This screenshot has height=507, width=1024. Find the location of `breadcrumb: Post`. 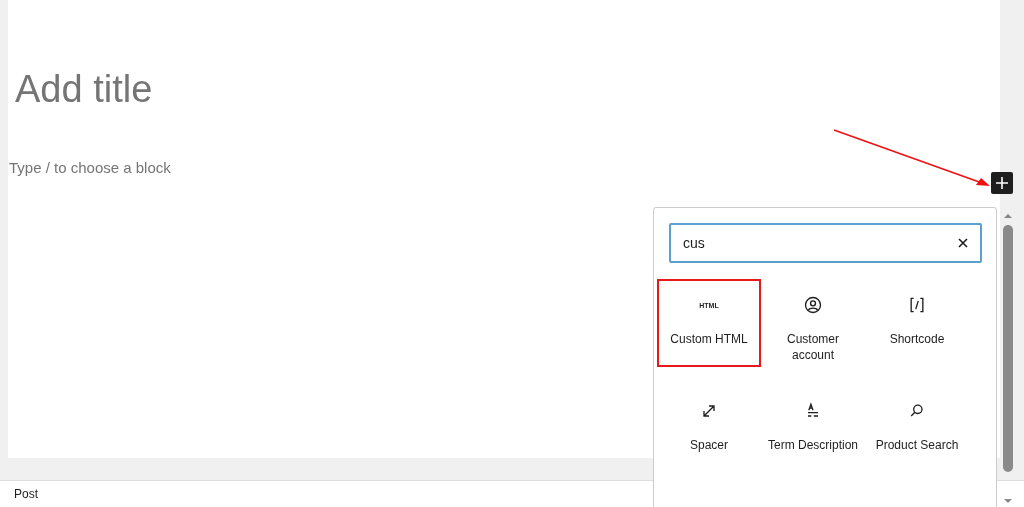

breadcrumb: Post is located at coordinates (26, 494).